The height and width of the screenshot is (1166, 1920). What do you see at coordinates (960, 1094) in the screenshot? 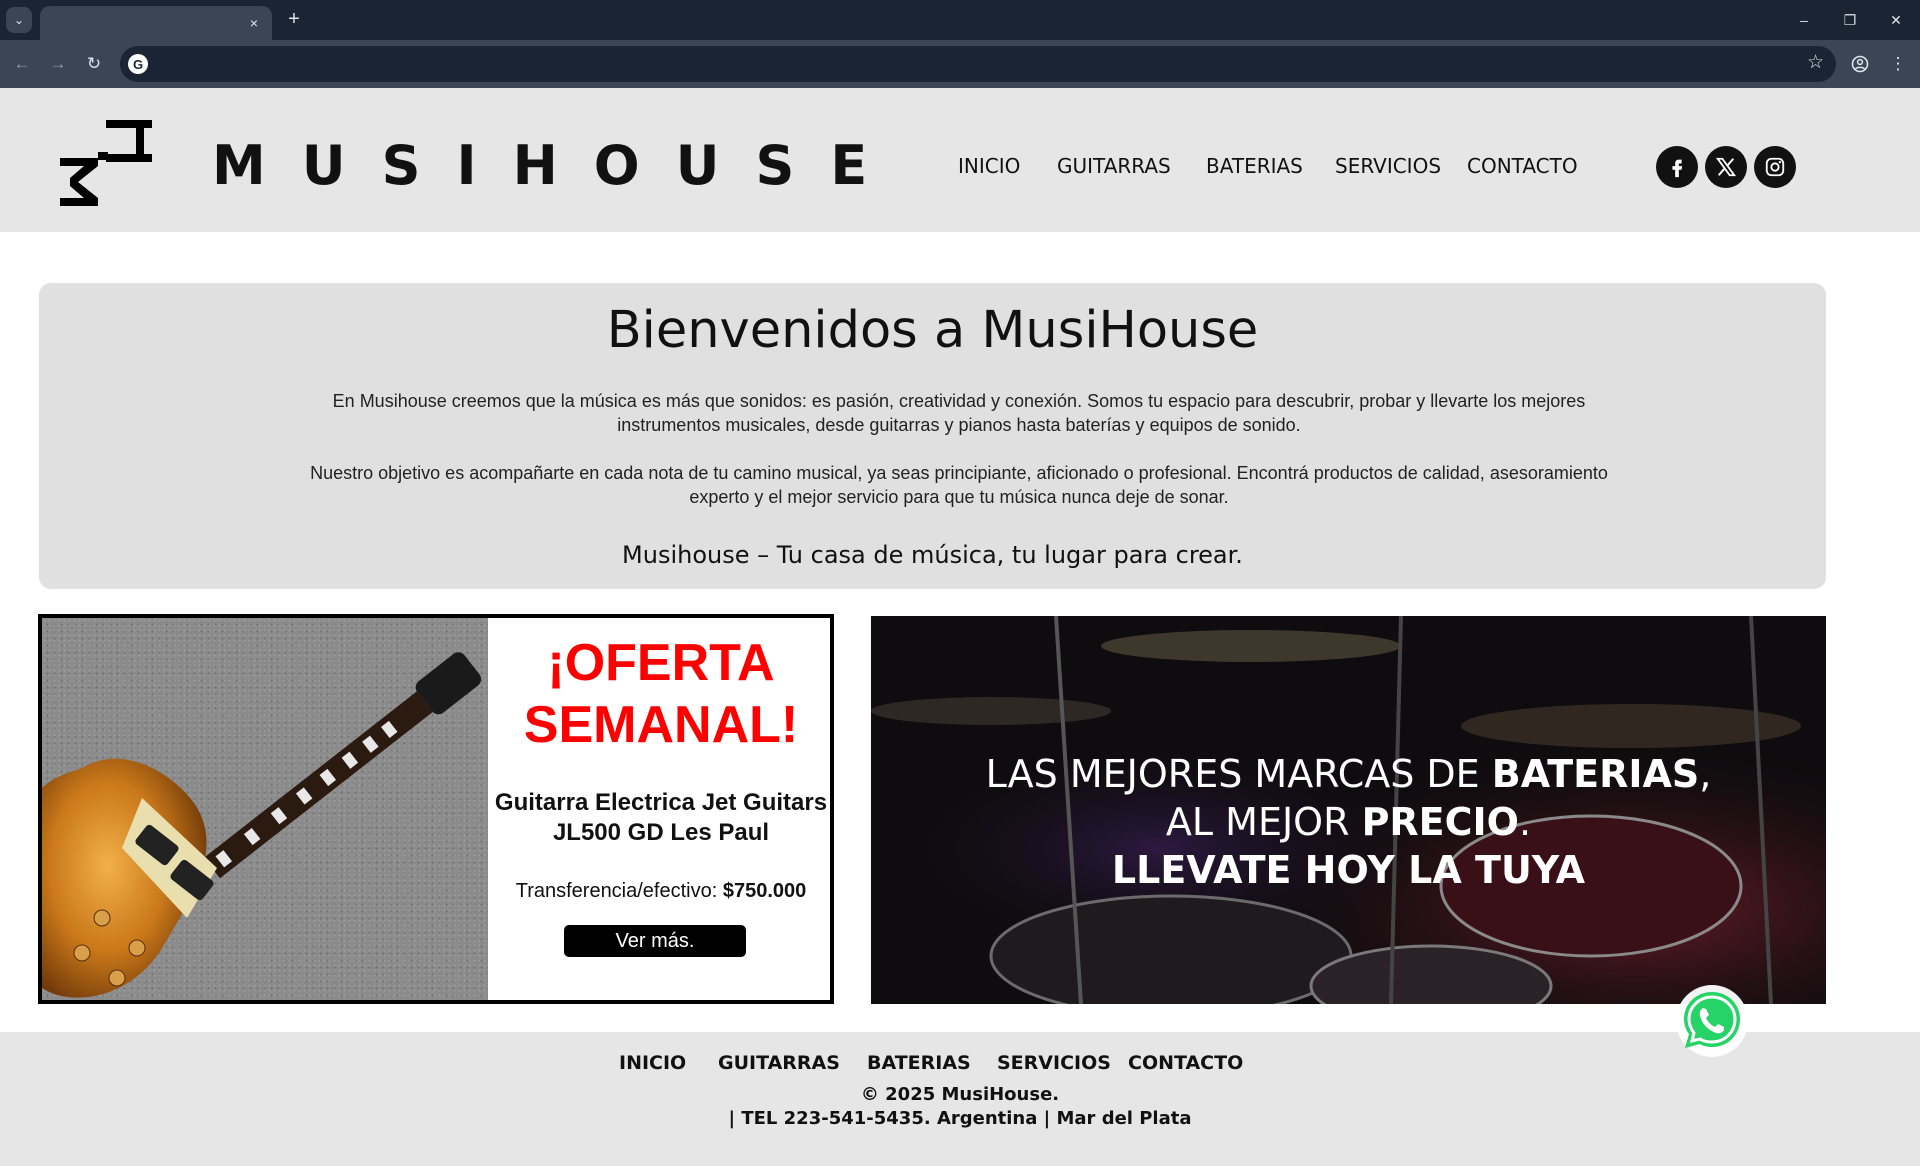
I see `footer-copyright: © 2025 MusiHouse.` at bounding box center [960, 1094].